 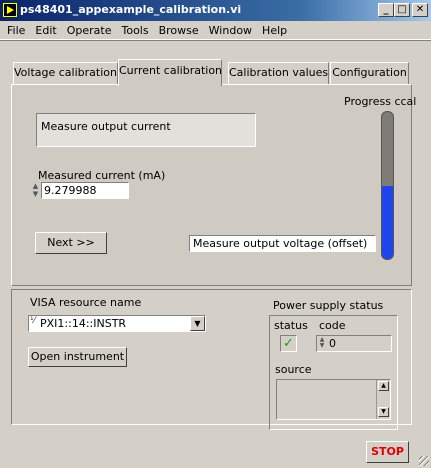 I want to click on visa-resource-value: PXI1::14::INSTR, so click(x=83, y=323).